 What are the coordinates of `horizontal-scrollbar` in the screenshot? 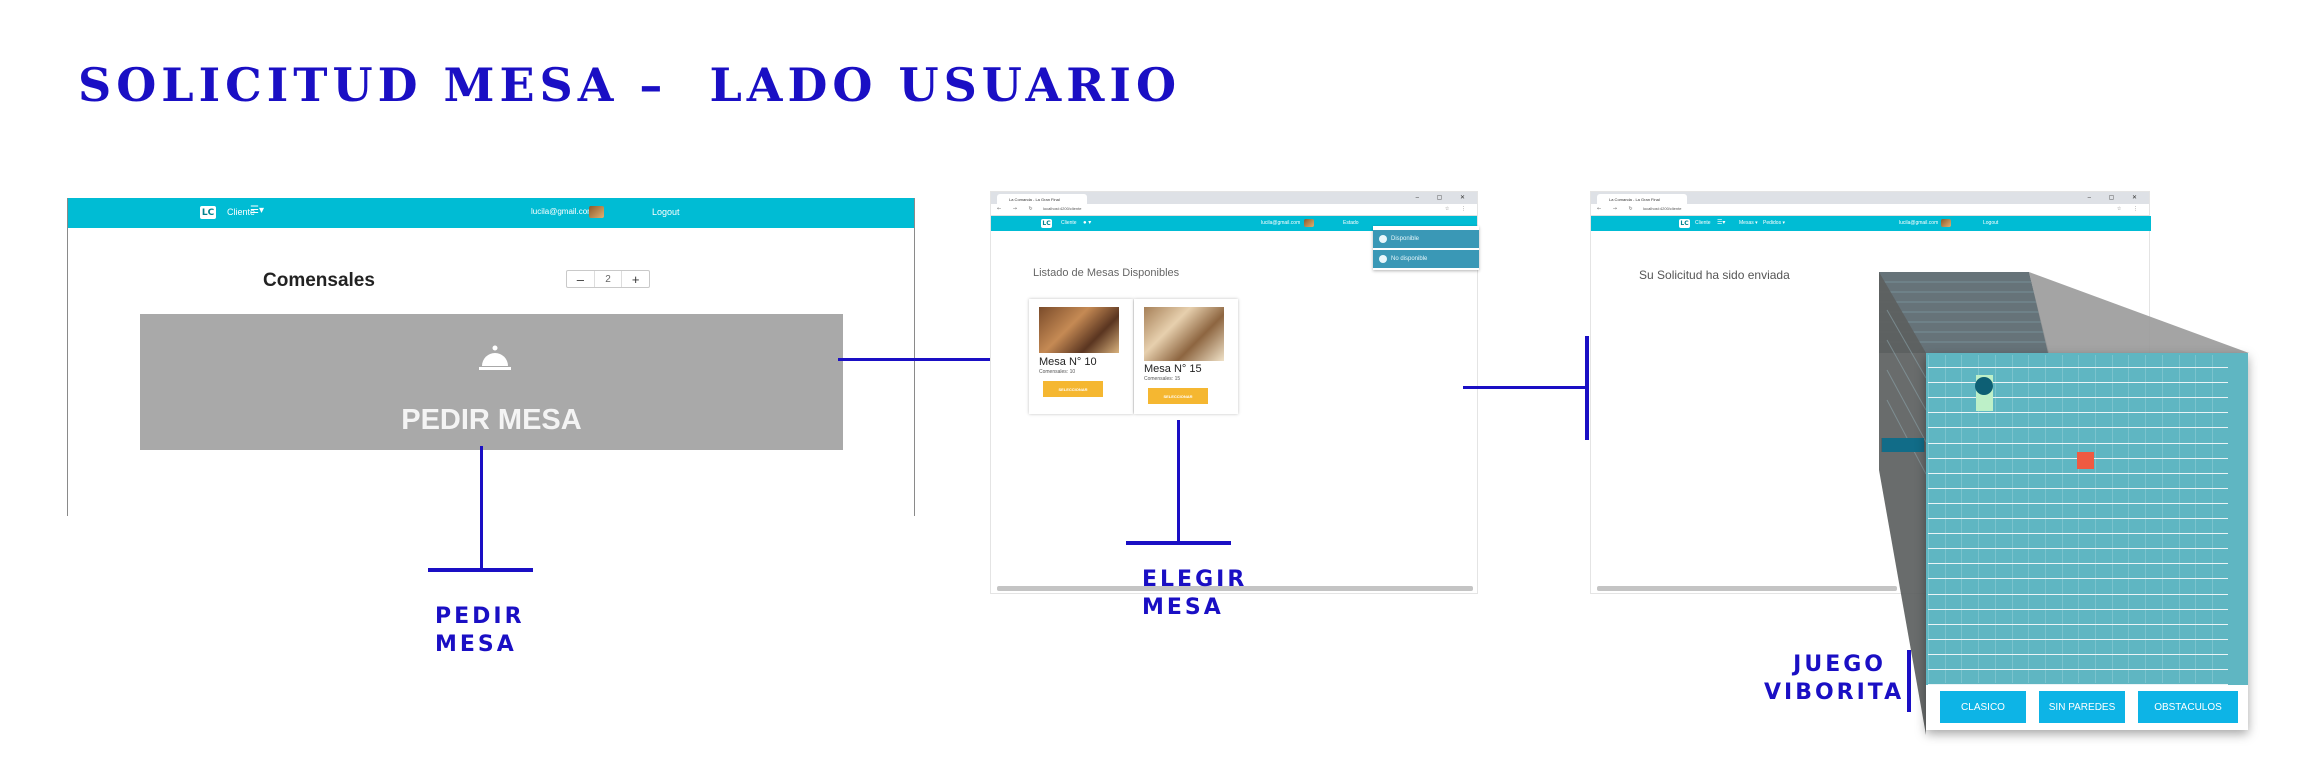 It's located at (1747, 588).